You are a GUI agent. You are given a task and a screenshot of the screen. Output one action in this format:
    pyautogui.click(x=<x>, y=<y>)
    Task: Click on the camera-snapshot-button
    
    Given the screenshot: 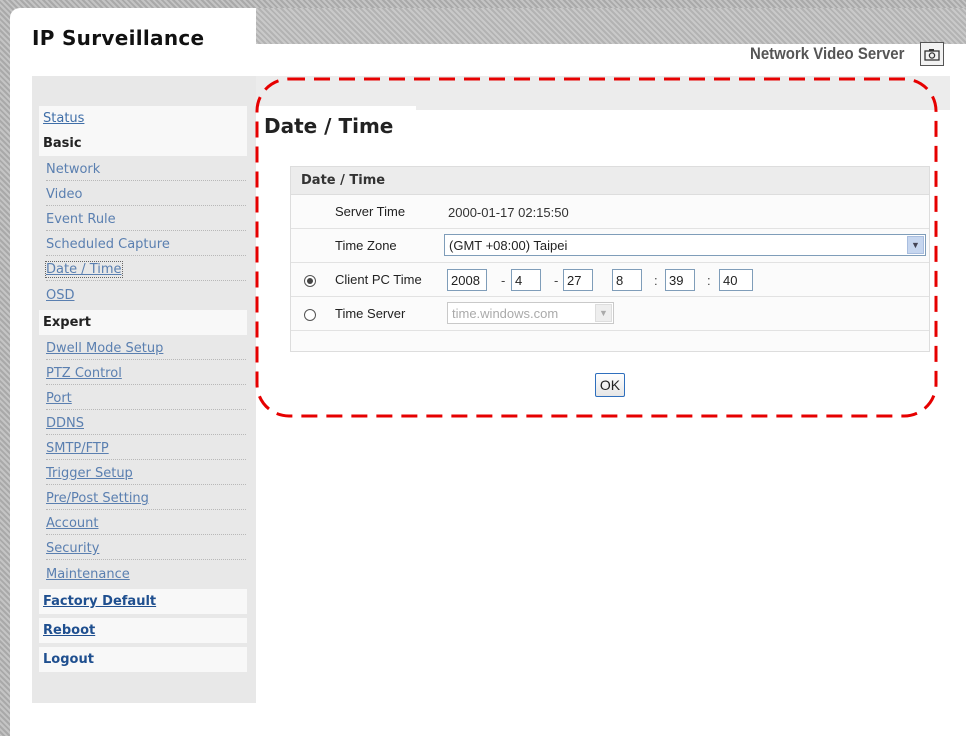 What is the action you would take?
    pyautogui.click(x=932, y=54)
    